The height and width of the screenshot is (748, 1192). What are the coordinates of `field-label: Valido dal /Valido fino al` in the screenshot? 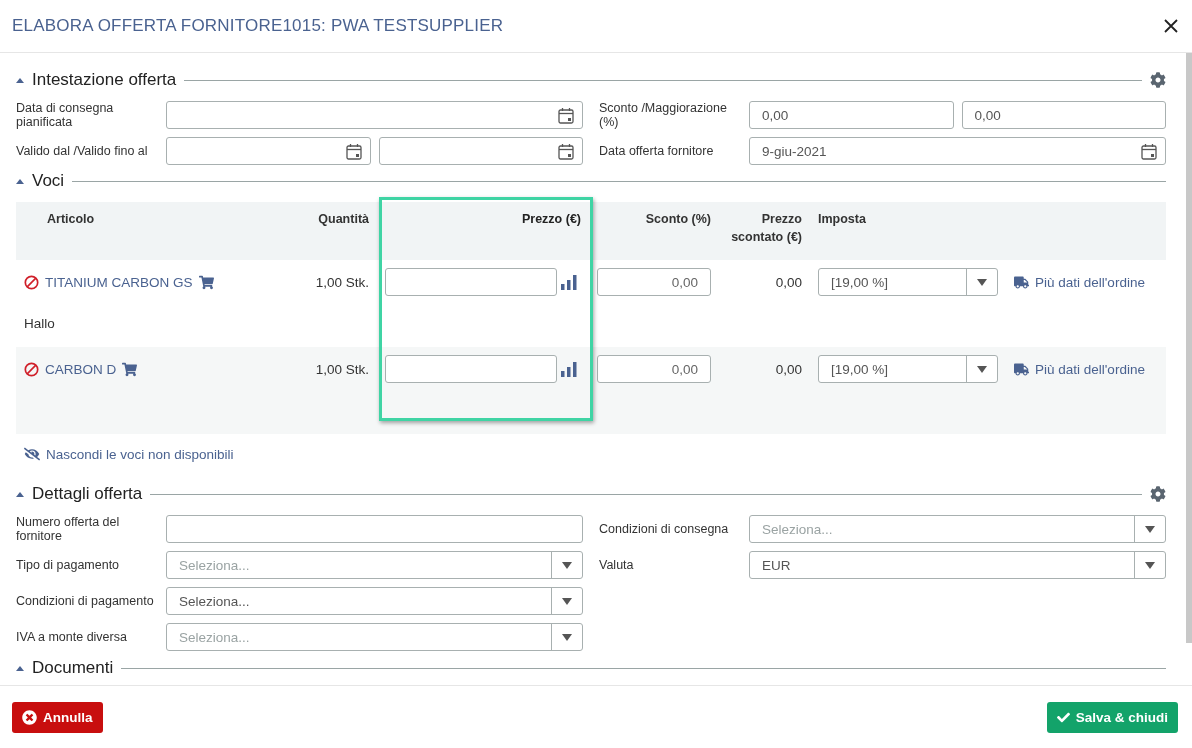 It's located at (82, 151).